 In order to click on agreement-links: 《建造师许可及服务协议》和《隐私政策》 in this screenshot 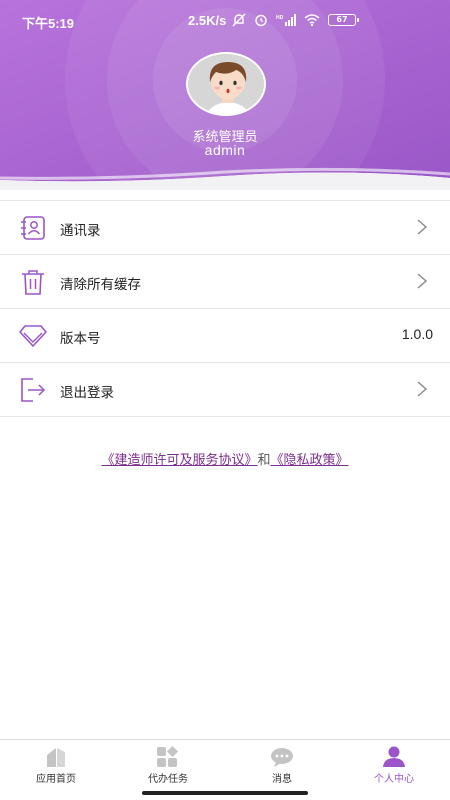, I will do `click(225, 458)`.